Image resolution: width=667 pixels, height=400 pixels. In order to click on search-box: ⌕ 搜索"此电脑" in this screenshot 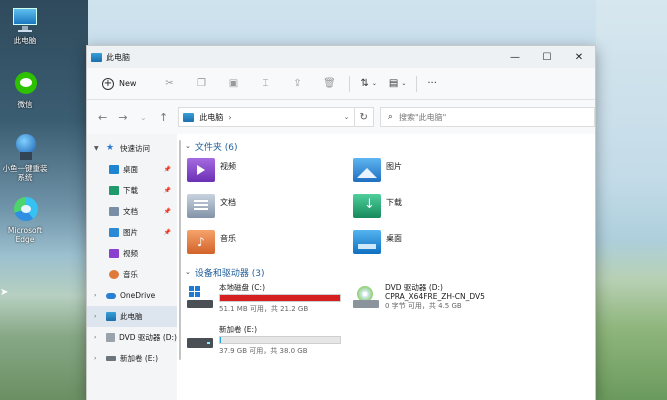, I will do `click(487, 117)`.